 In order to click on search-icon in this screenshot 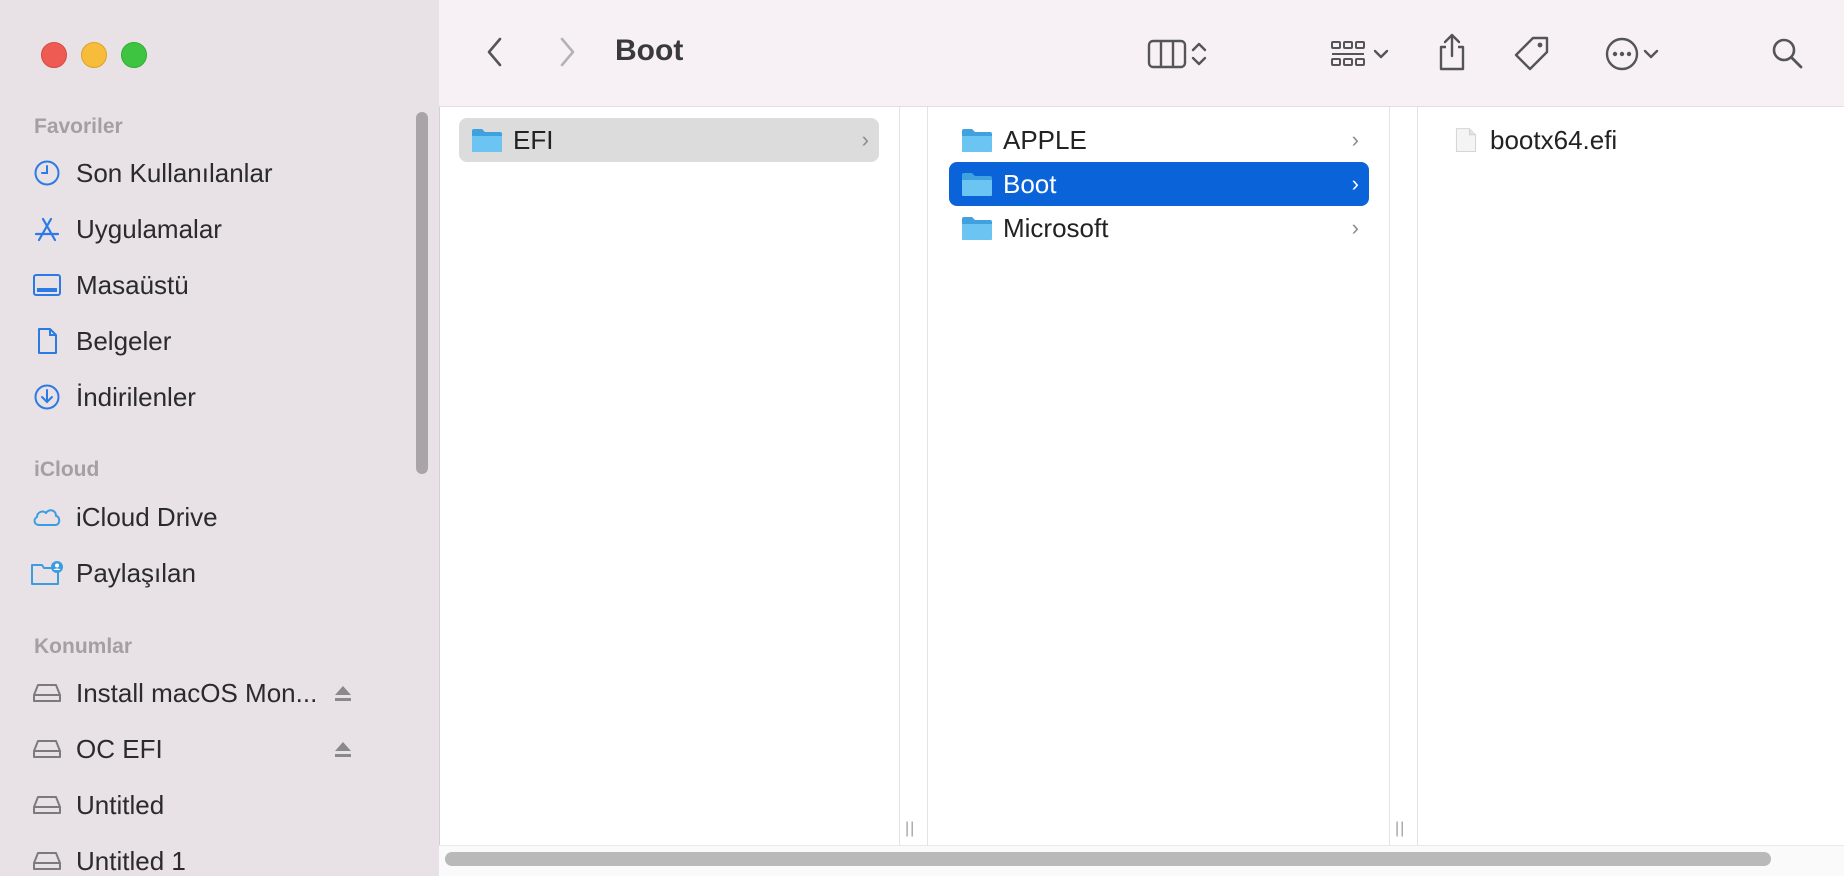, I will do `click(1787, 53)`.